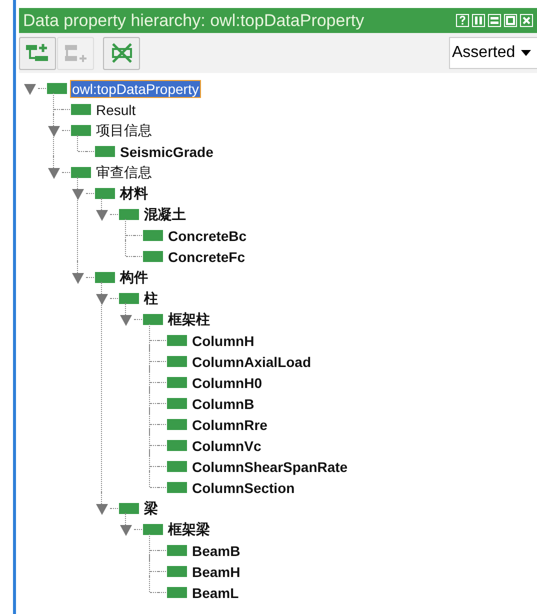 This screenshot has height=614, width=537. What do you see at coordinates (194, 20) in the screenshot?
I see `panel-title: Data property hierarchy: owl:topDataProperty` at bounding box center [194, 20].